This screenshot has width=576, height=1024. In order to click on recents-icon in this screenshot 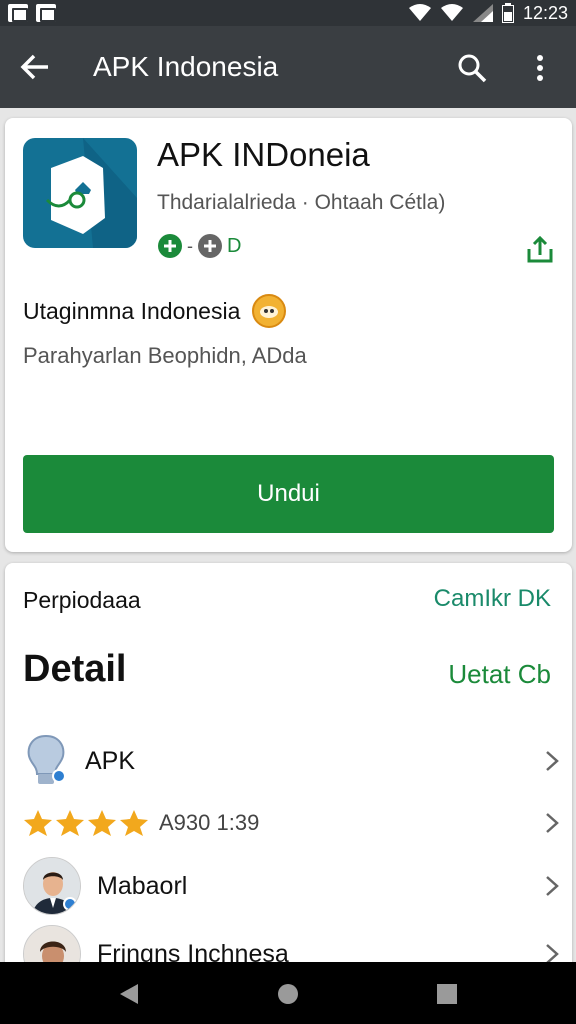, I will do `click(447, 994)`.